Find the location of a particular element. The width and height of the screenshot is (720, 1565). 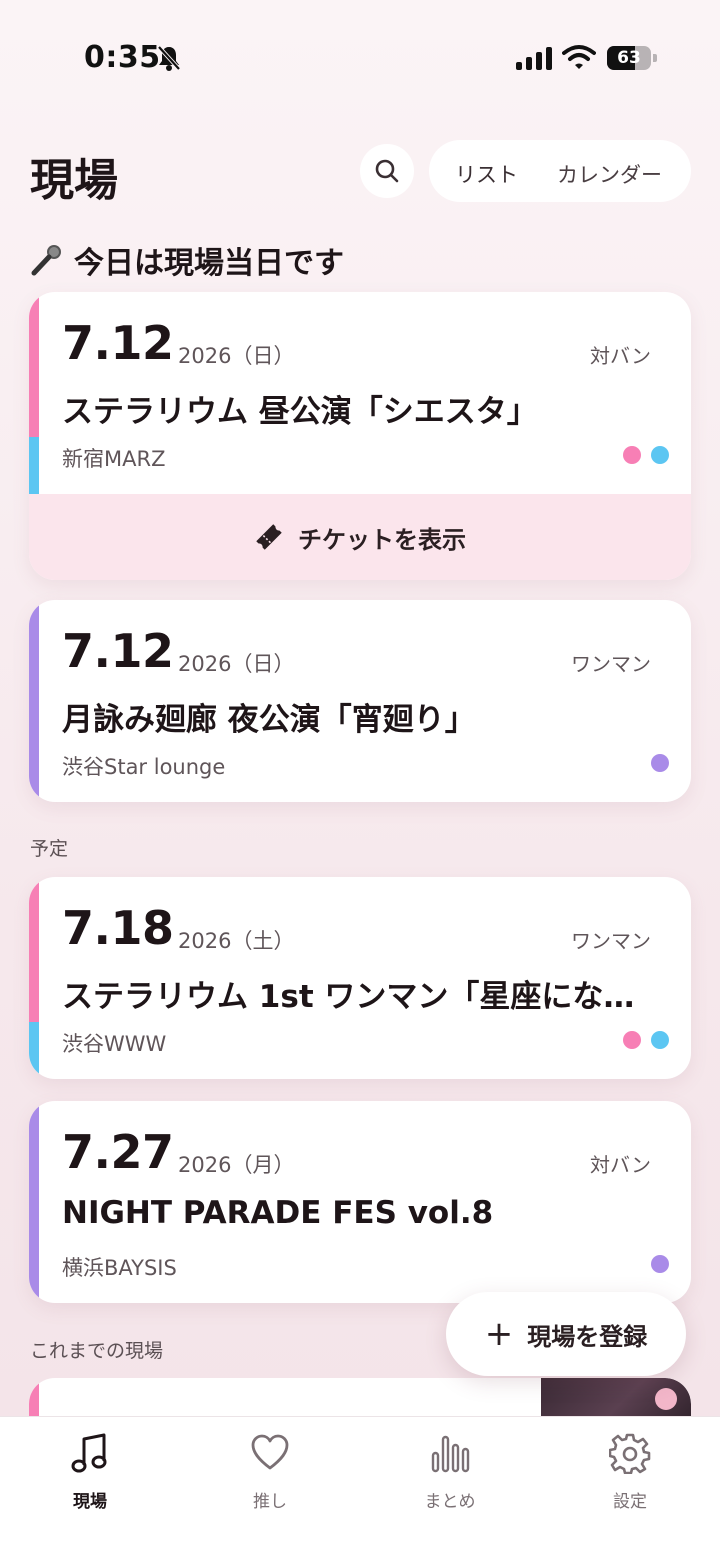

battery-icon: 63 is located at coordinates (632, 58).